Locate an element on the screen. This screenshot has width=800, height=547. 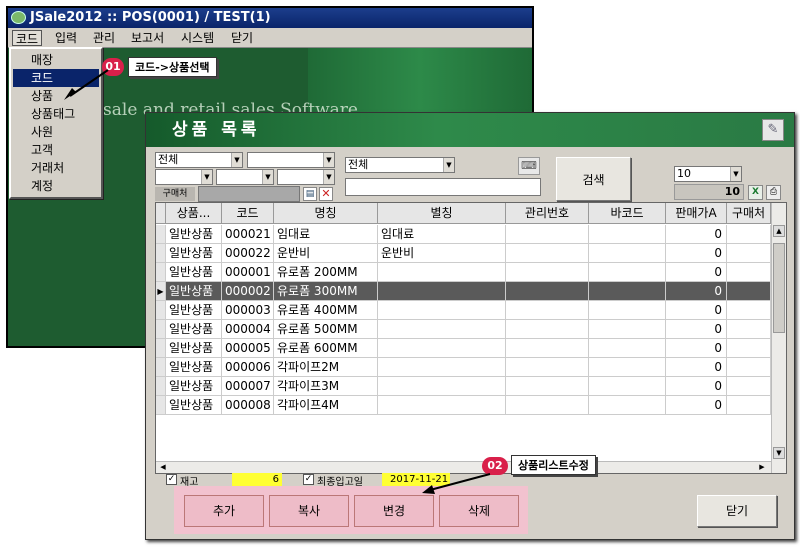
stock-checkbox: ✓ is located at coordinates (171, 479).